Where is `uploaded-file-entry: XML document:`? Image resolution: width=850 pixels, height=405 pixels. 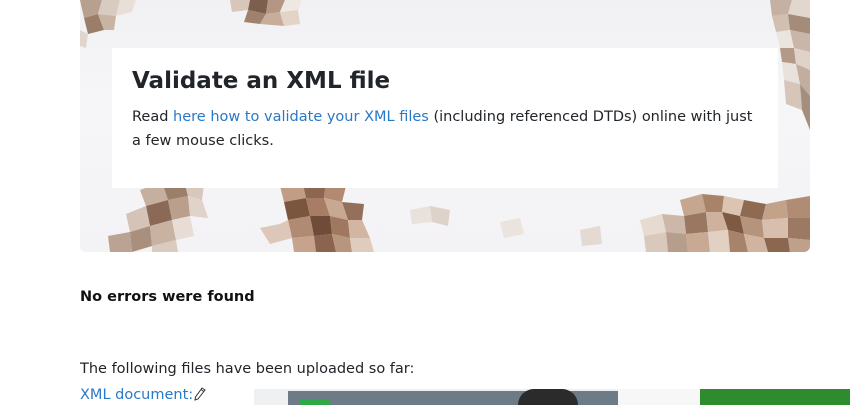 uploaded-file-entry: XML document: is located at coordinates (143, 394).